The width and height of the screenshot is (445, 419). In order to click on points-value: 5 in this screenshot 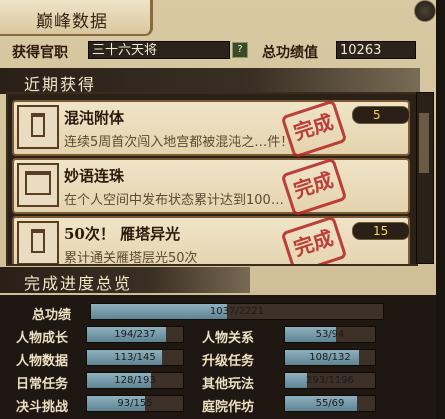, I will do `click(377, 115)`.